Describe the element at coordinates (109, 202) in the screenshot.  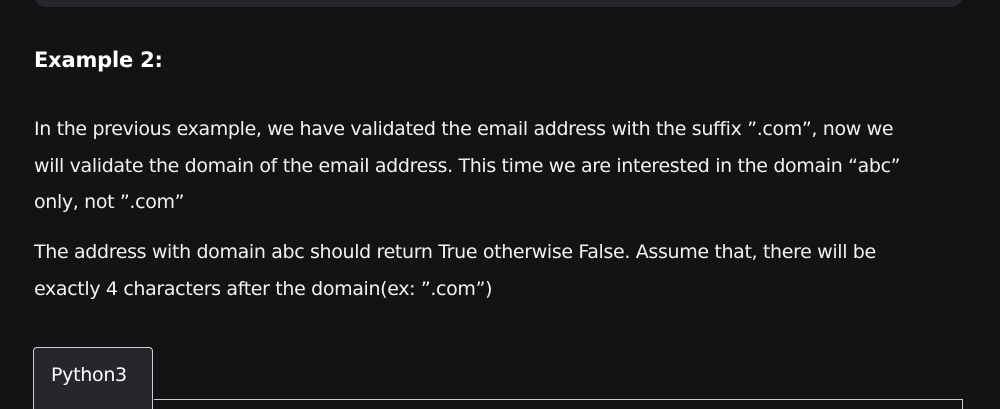
I see `paragraph-line: only, not ”.com”` at that location.